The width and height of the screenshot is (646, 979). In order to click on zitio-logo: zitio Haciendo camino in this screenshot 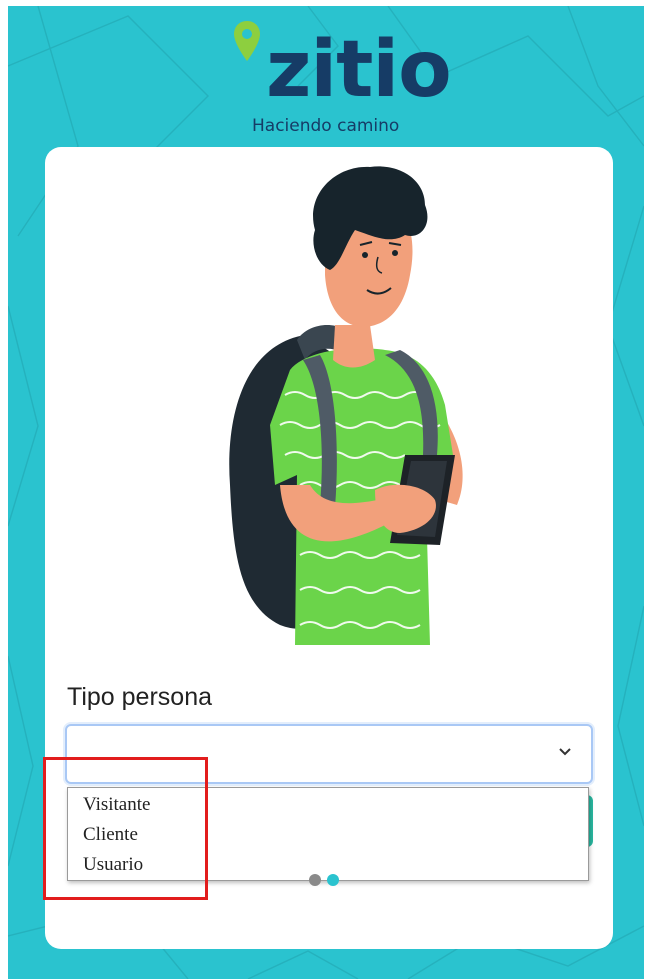, I will do `click(326, 76)`.